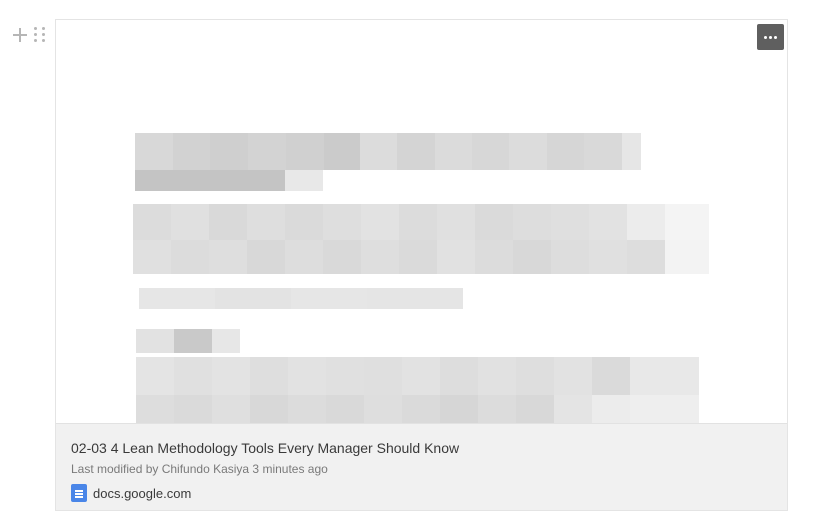 The height and width of the screenshot is (525, 825). What do you see at coordinates (142, 493) in the screenshot?
I see `source-domain: docs.google.com` at bounding box center [142, 493].